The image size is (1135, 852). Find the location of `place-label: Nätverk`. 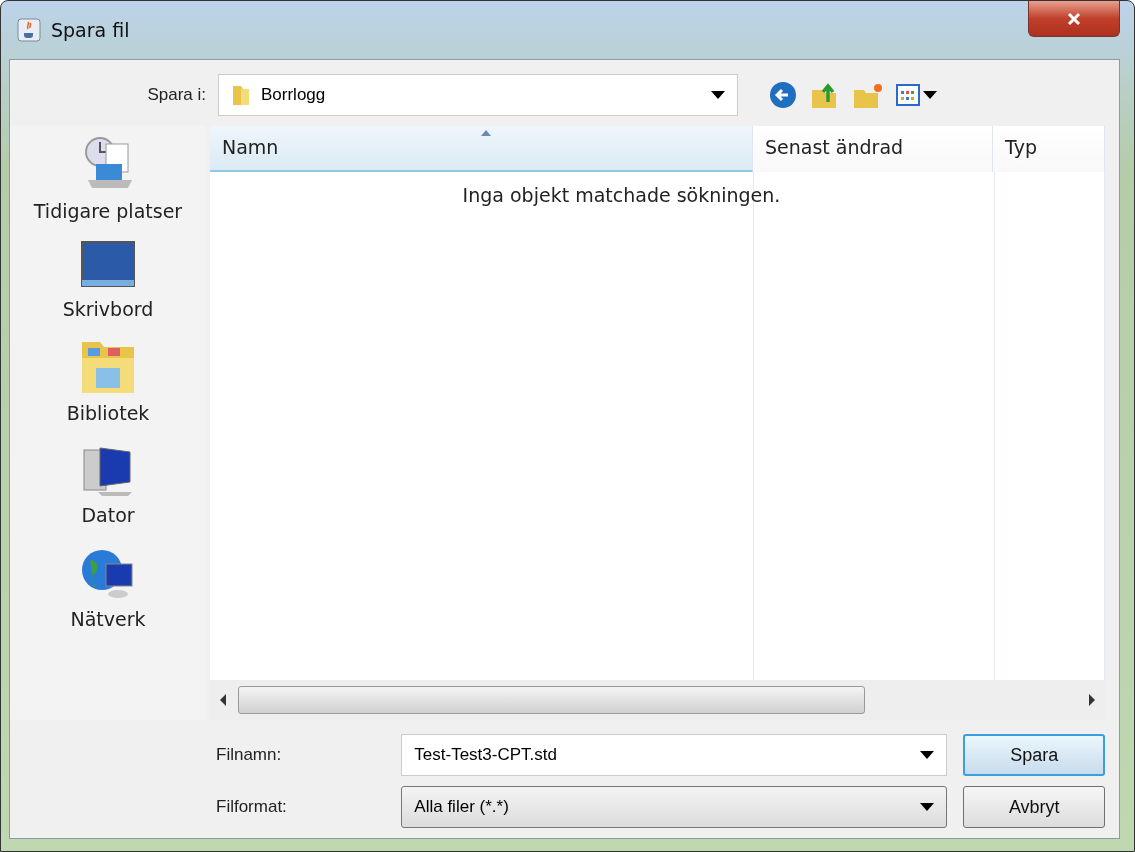

place-label: Nätverk is located at coordinates (108, 619).